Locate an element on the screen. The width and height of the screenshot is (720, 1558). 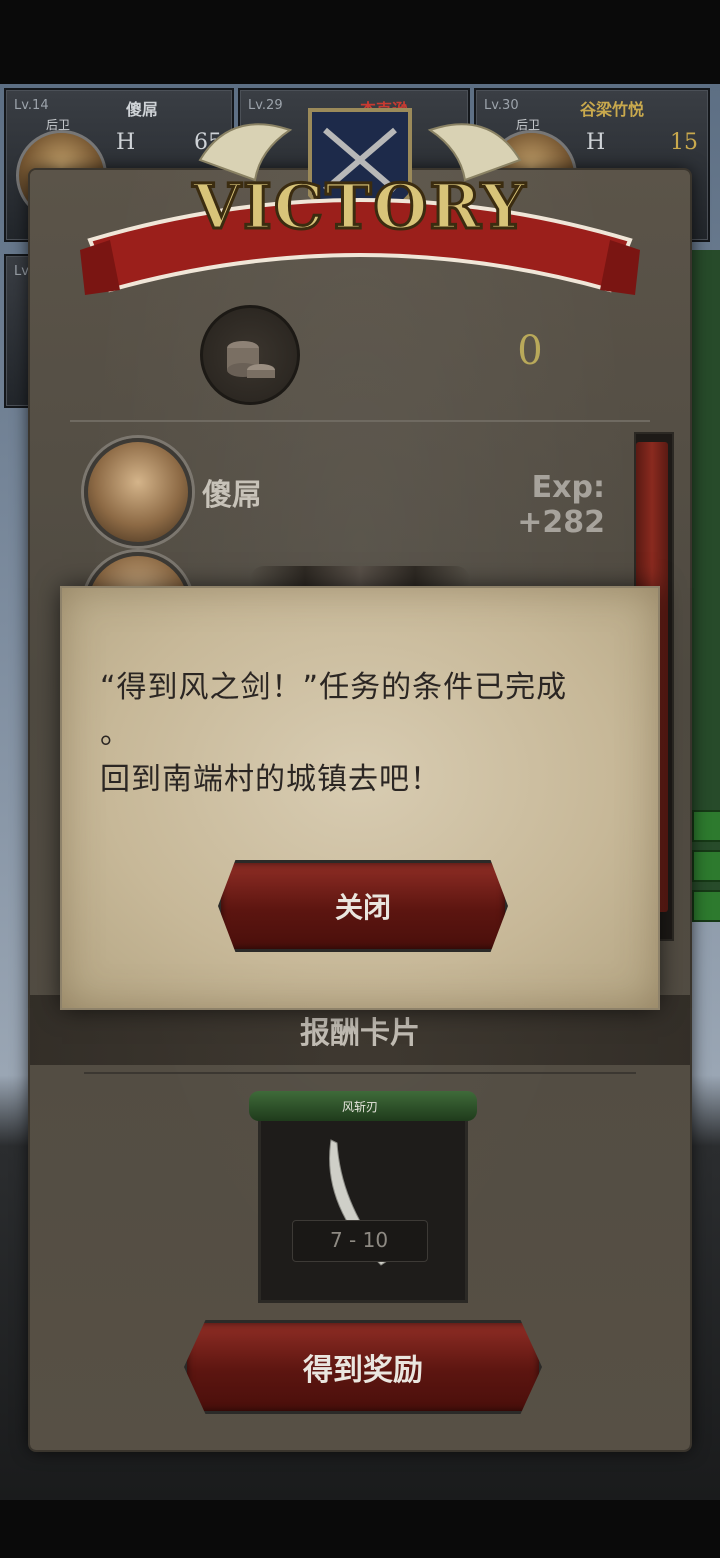
victory-banner: VICTORY is located at coordinates (360, 201).